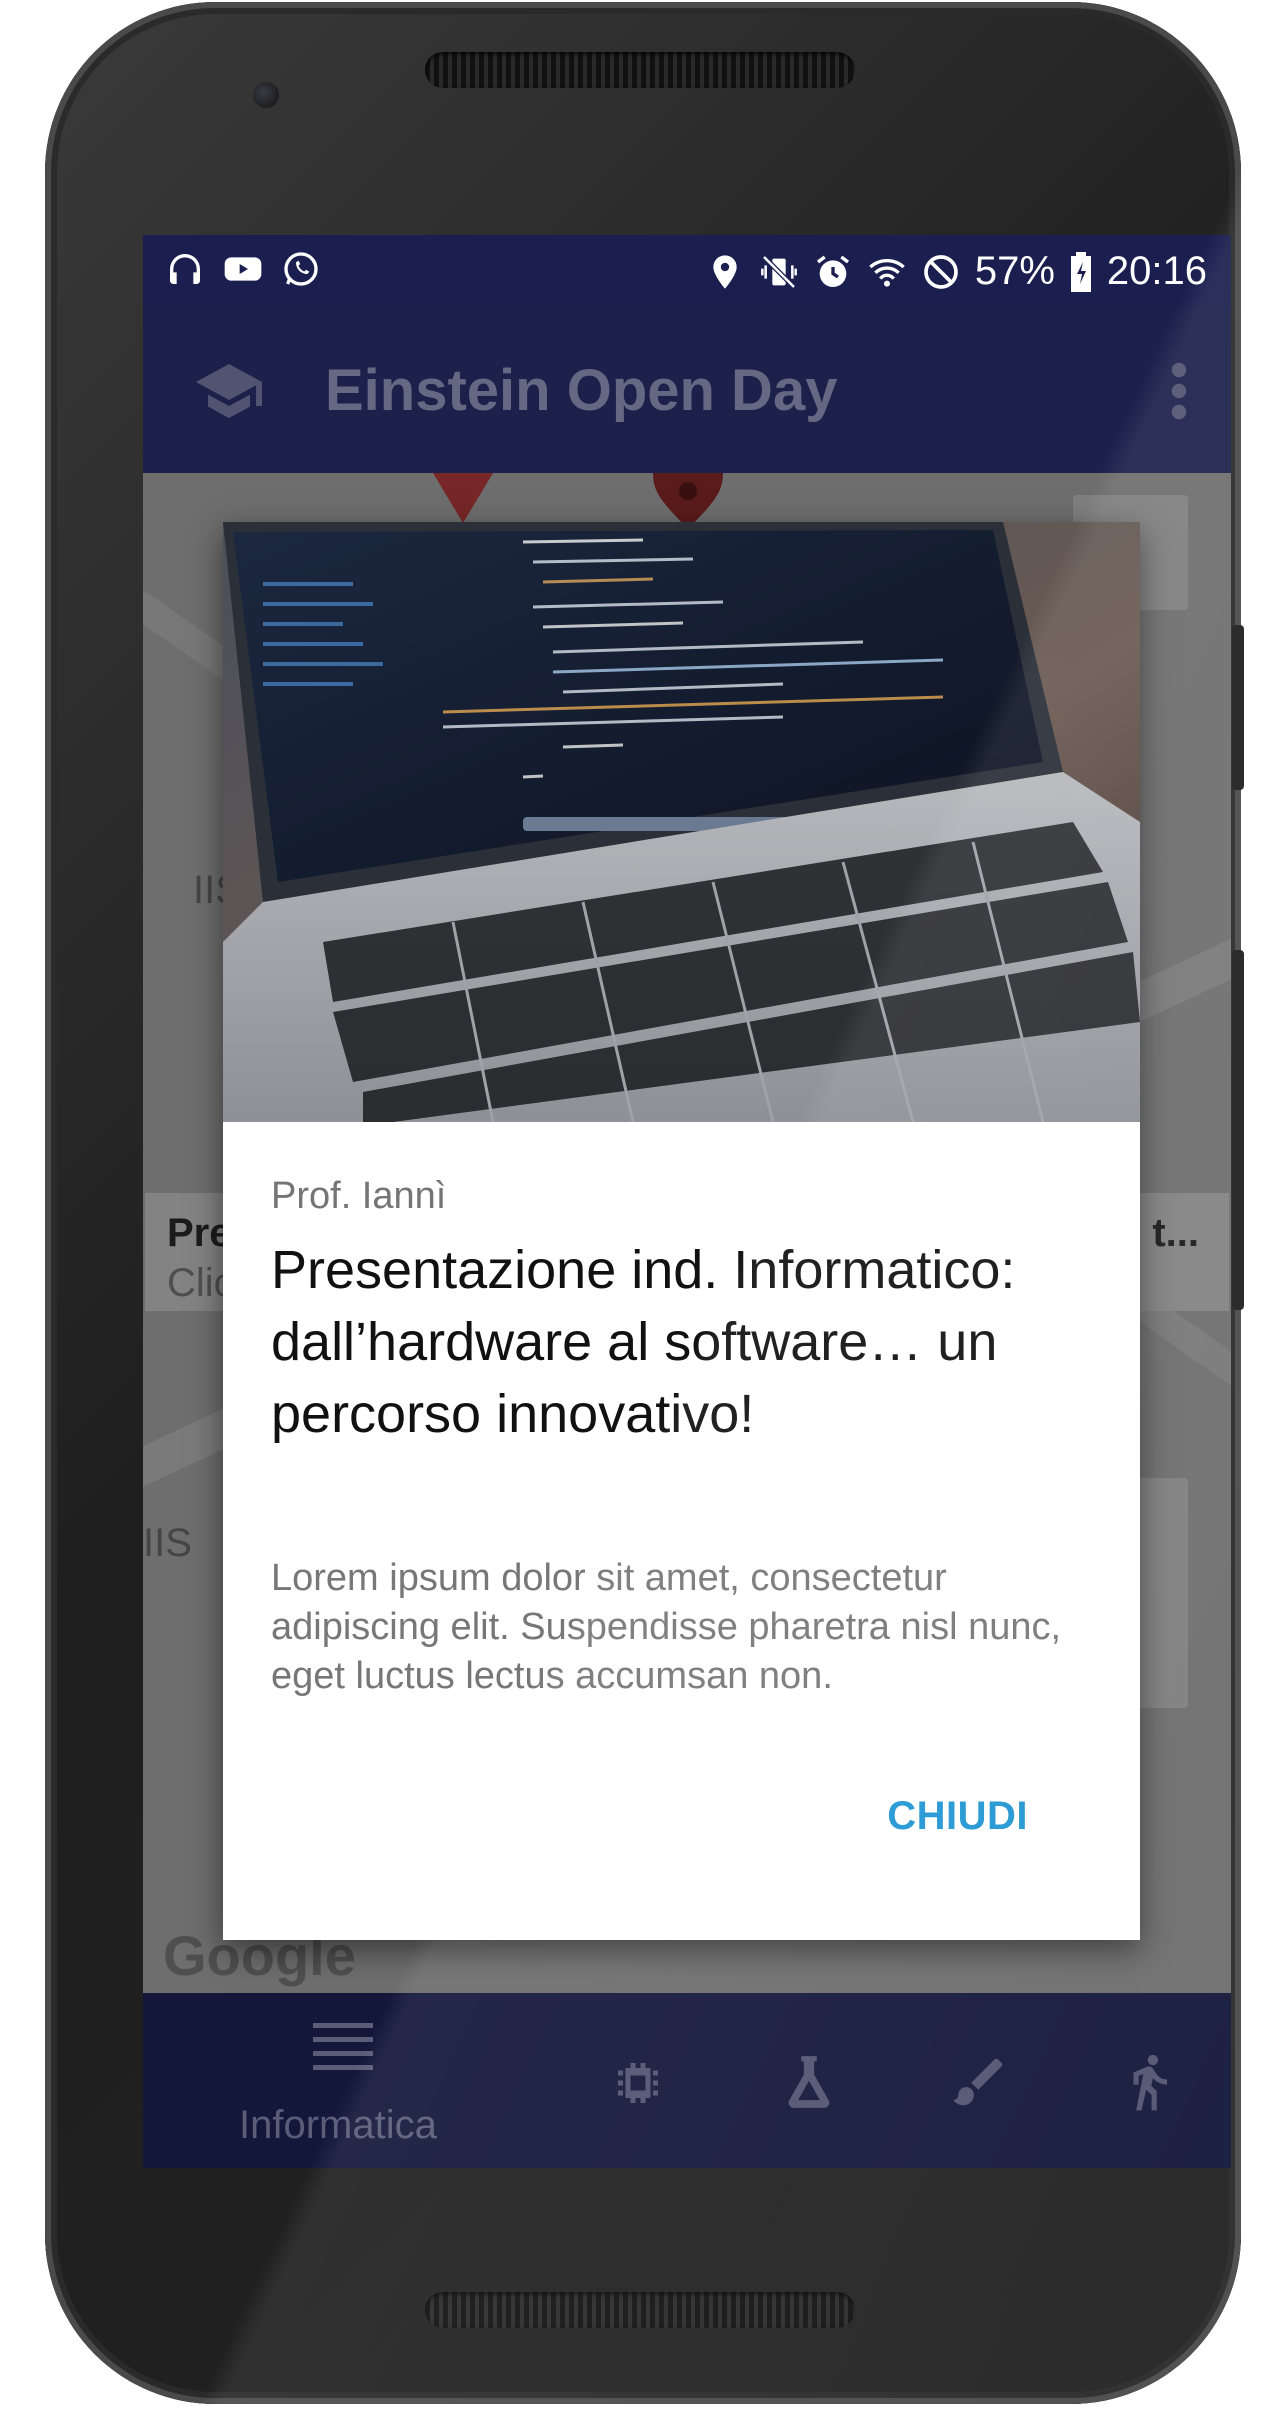 The image size is (1282, 2409). What do you see at coordinates (778, 271) in the screenshot?
I see `vibrate-icon` at bounding box center [778, 271].